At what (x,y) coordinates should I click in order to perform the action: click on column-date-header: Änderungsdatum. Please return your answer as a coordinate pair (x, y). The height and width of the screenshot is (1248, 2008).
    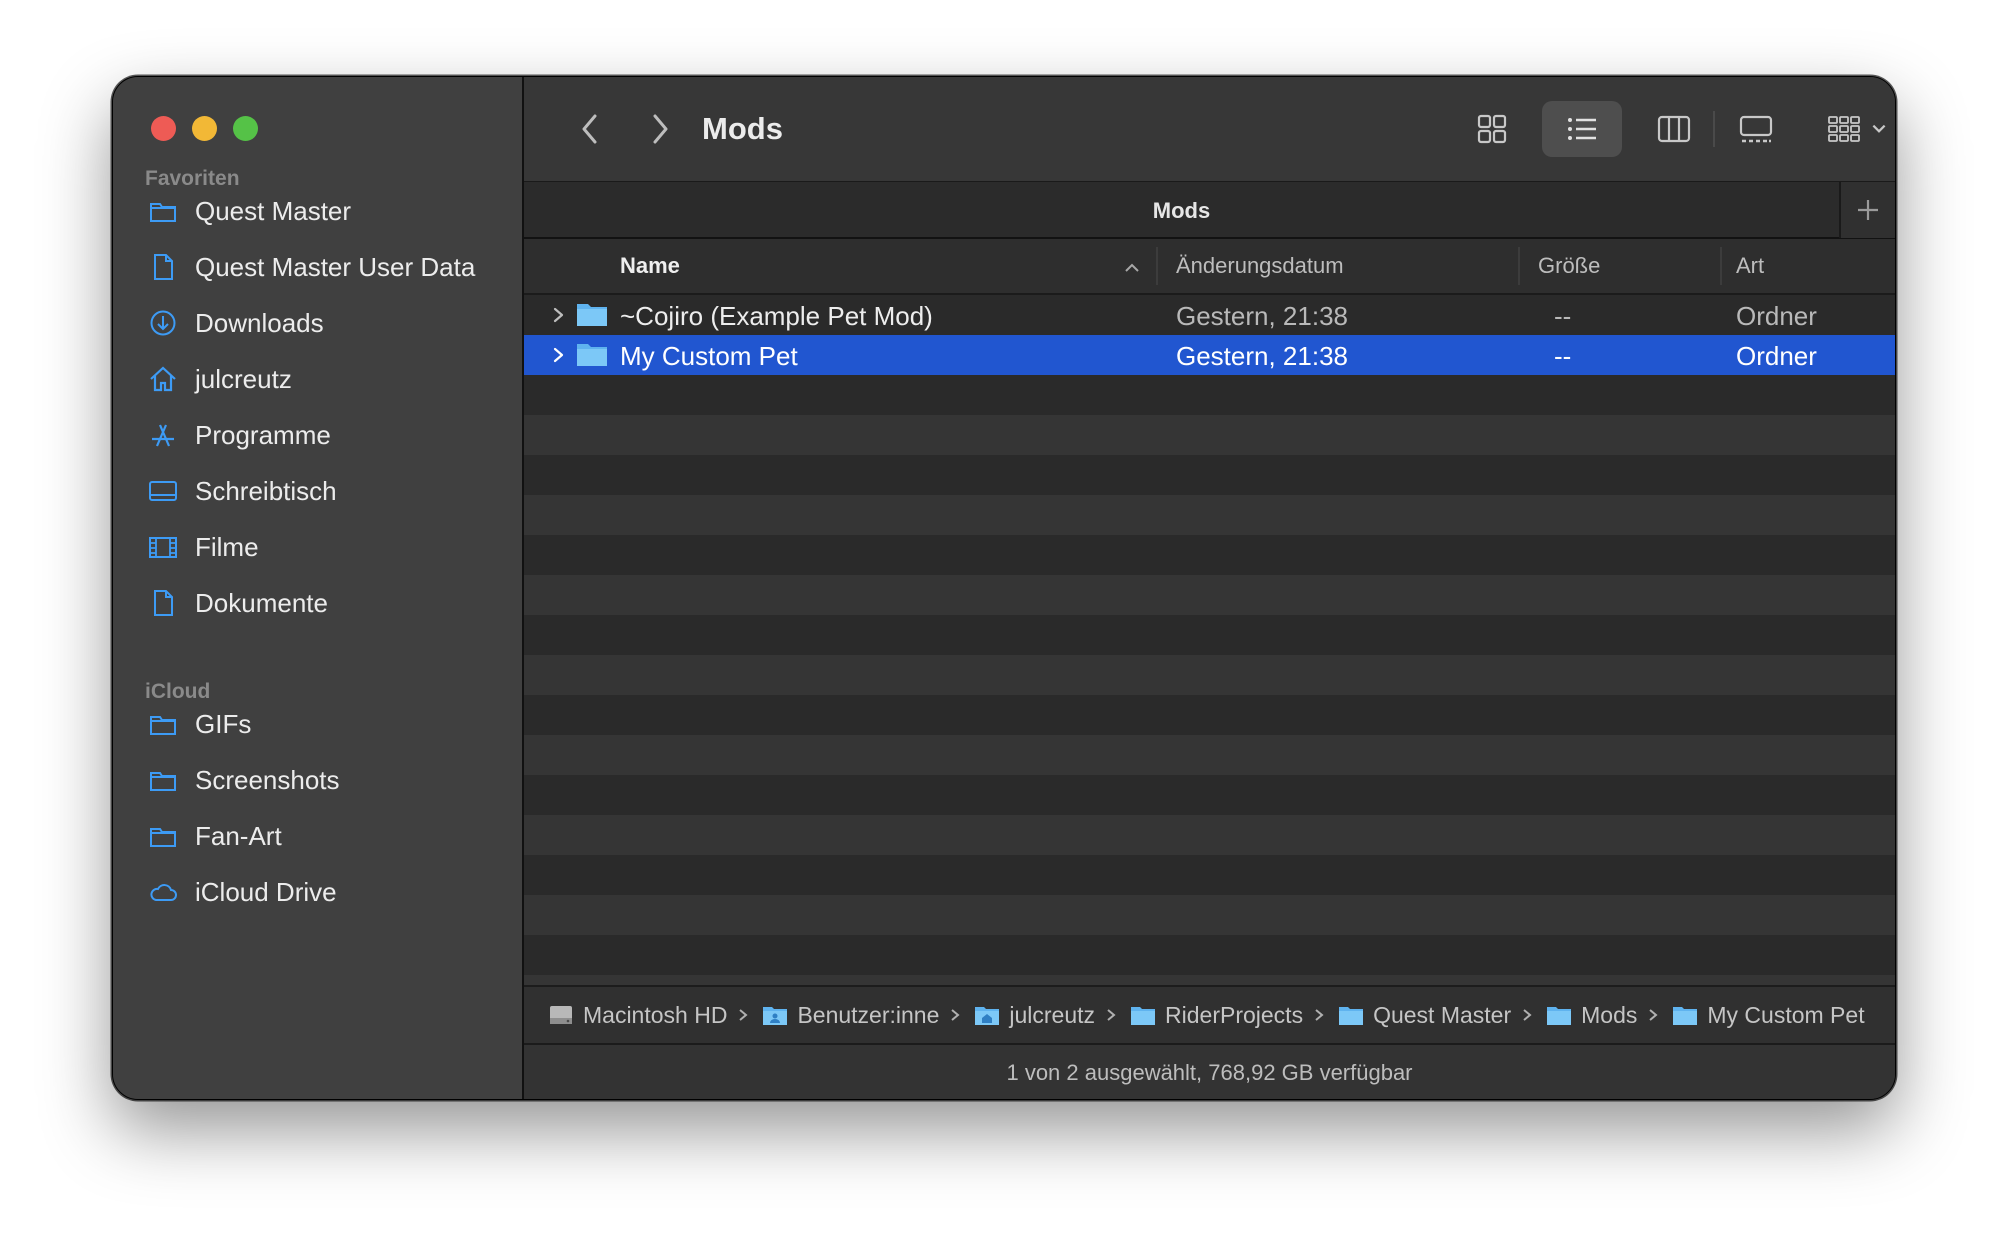
    Looking at the image, I should click on (1260, 266).